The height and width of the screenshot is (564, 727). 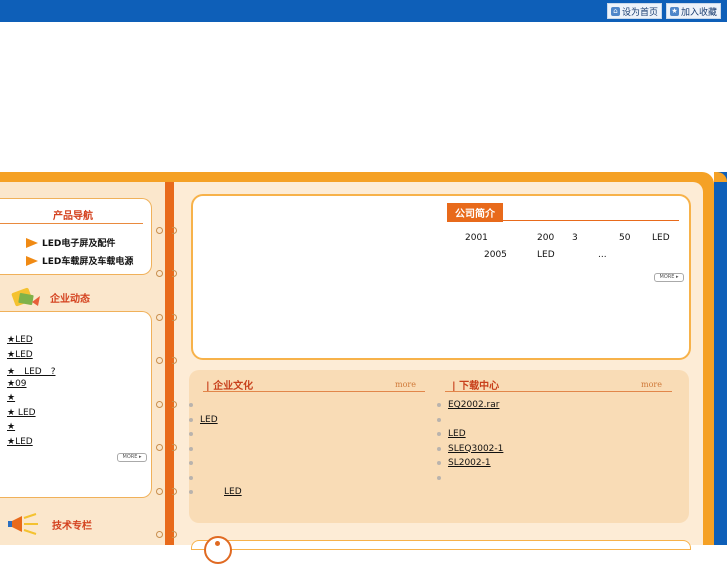 I want to click on downloads-title: | 下载中心, so click(x=476, y=386).